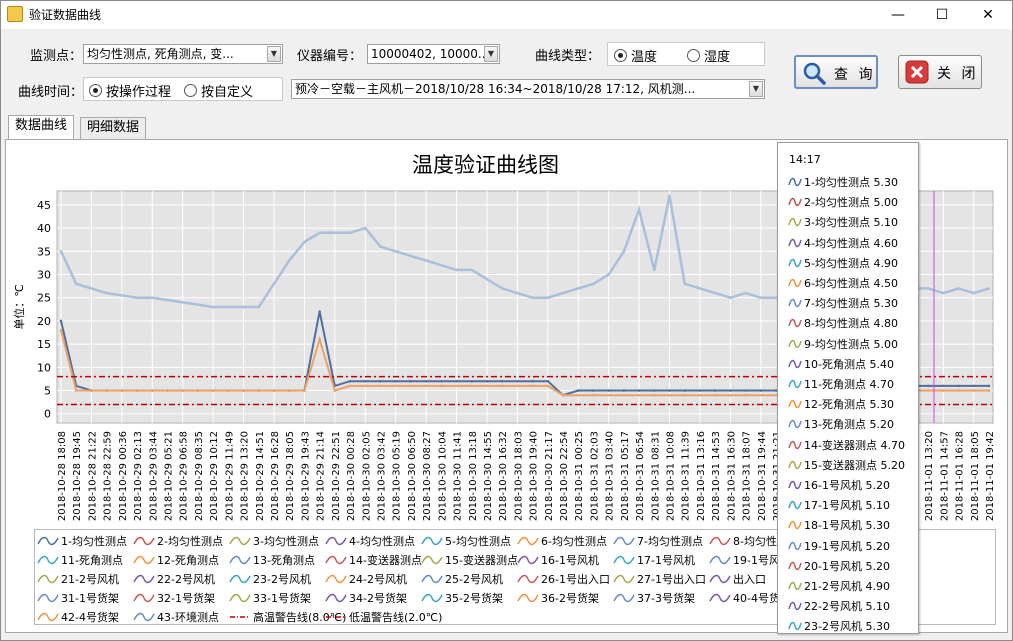 Image resolution: width=1013 pixels, height=641 pixels. What do you see at coordinates (737, 579) in the screenshot?
I see `legend-item: 出入口` at bounding box center [737, 579].